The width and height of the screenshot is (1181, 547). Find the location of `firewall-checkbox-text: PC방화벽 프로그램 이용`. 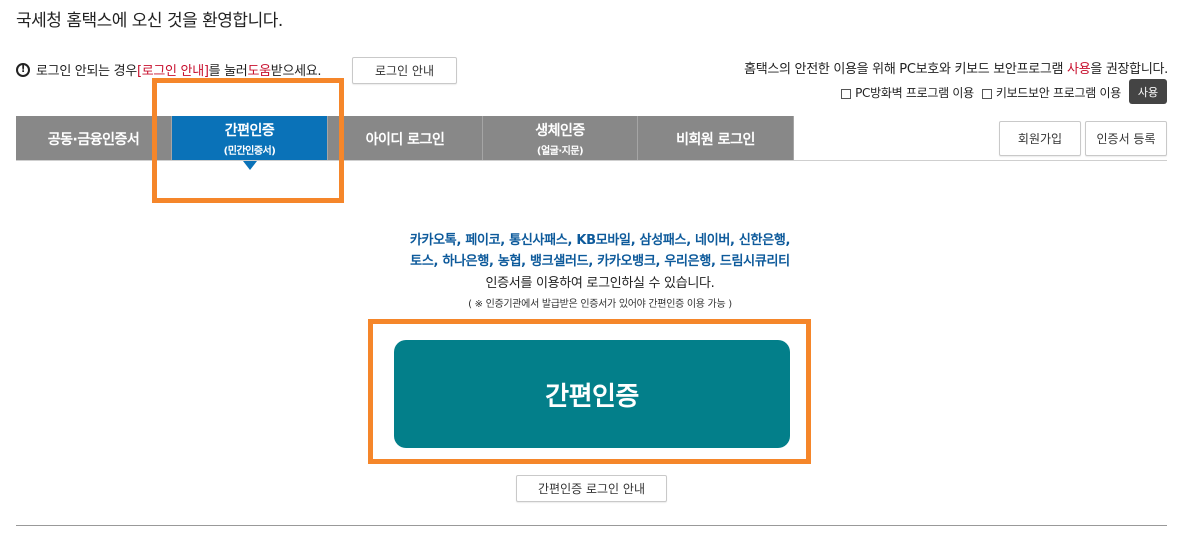

firewall-checkbox-text: PC방화벽 프로그램 이용 is located at coordinates (914, 93).